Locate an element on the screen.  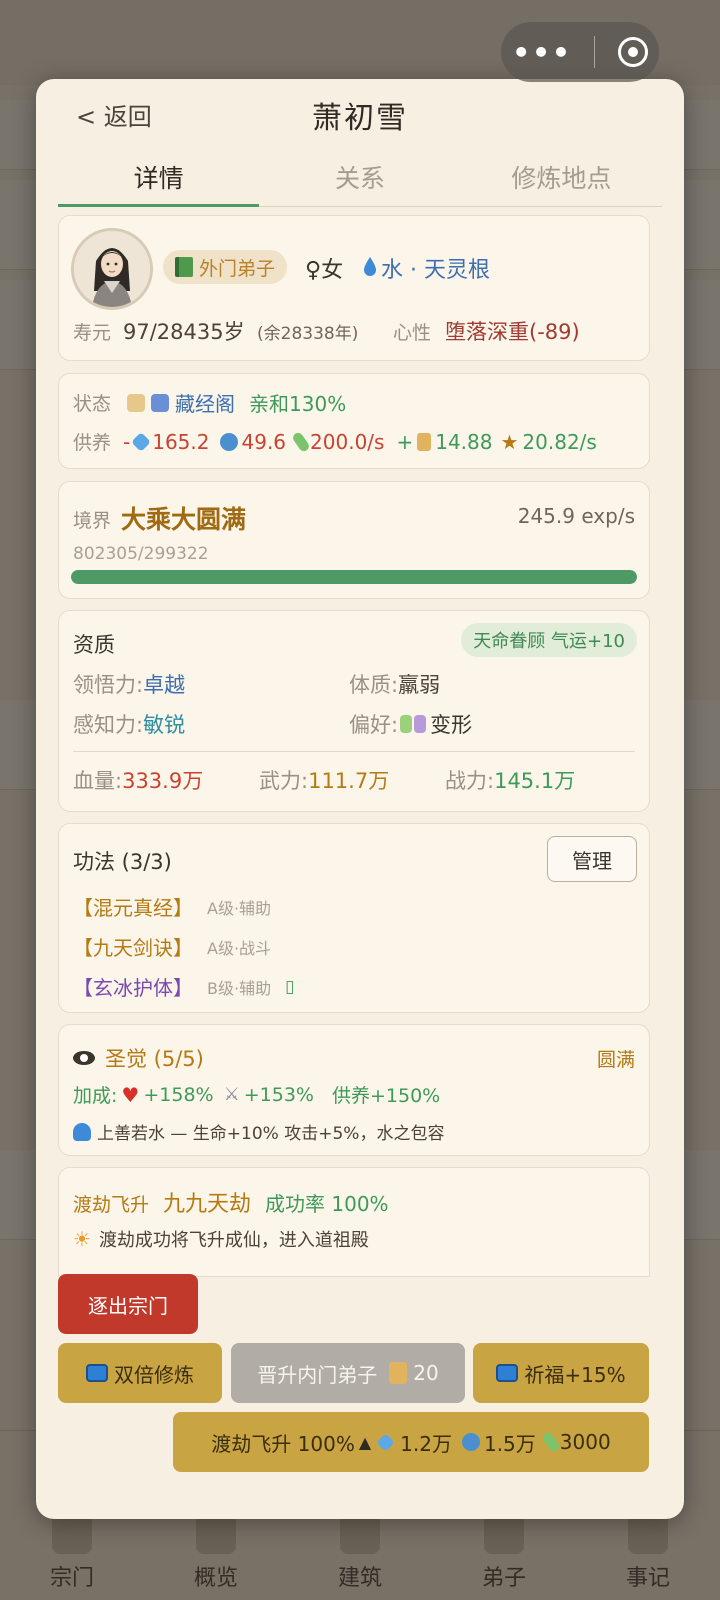
skill-item: 【玄冰护体】 B级·辅助 ▯ is located at coordinates (183, 986).